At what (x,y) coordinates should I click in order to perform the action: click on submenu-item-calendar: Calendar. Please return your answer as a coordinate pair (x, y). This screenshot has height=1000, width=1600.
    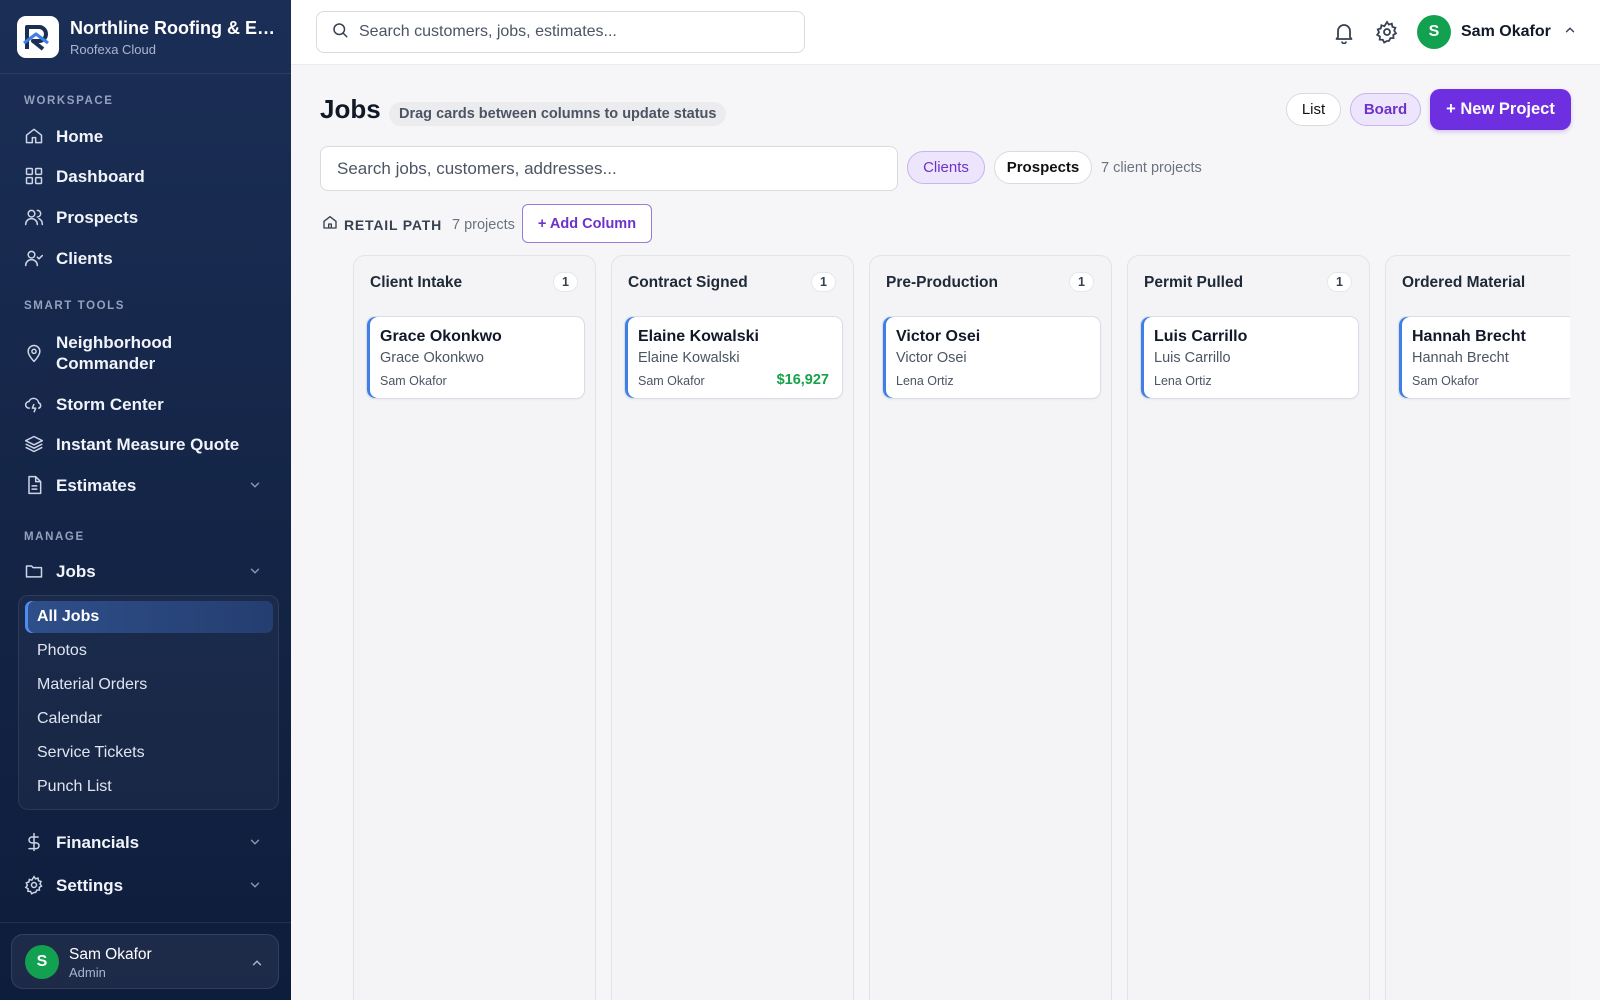
    Looking at the image, I should click on (149, 719).